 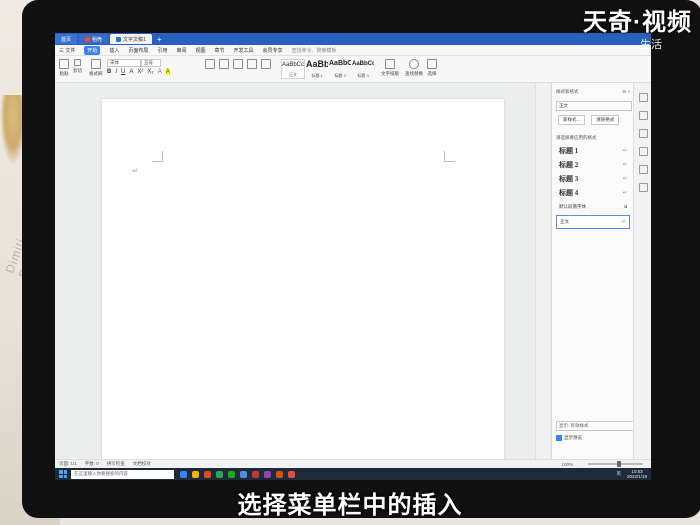 What do you see at coordinates (114, 50) in the screenshot?
I see `menu-insert: 插入` at bounding box center [114, 50].